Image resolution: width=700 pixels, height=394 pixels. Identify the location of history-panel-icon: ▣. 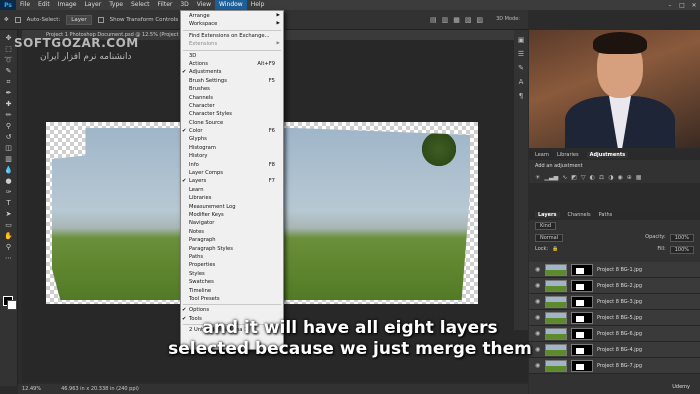
(521, 40).